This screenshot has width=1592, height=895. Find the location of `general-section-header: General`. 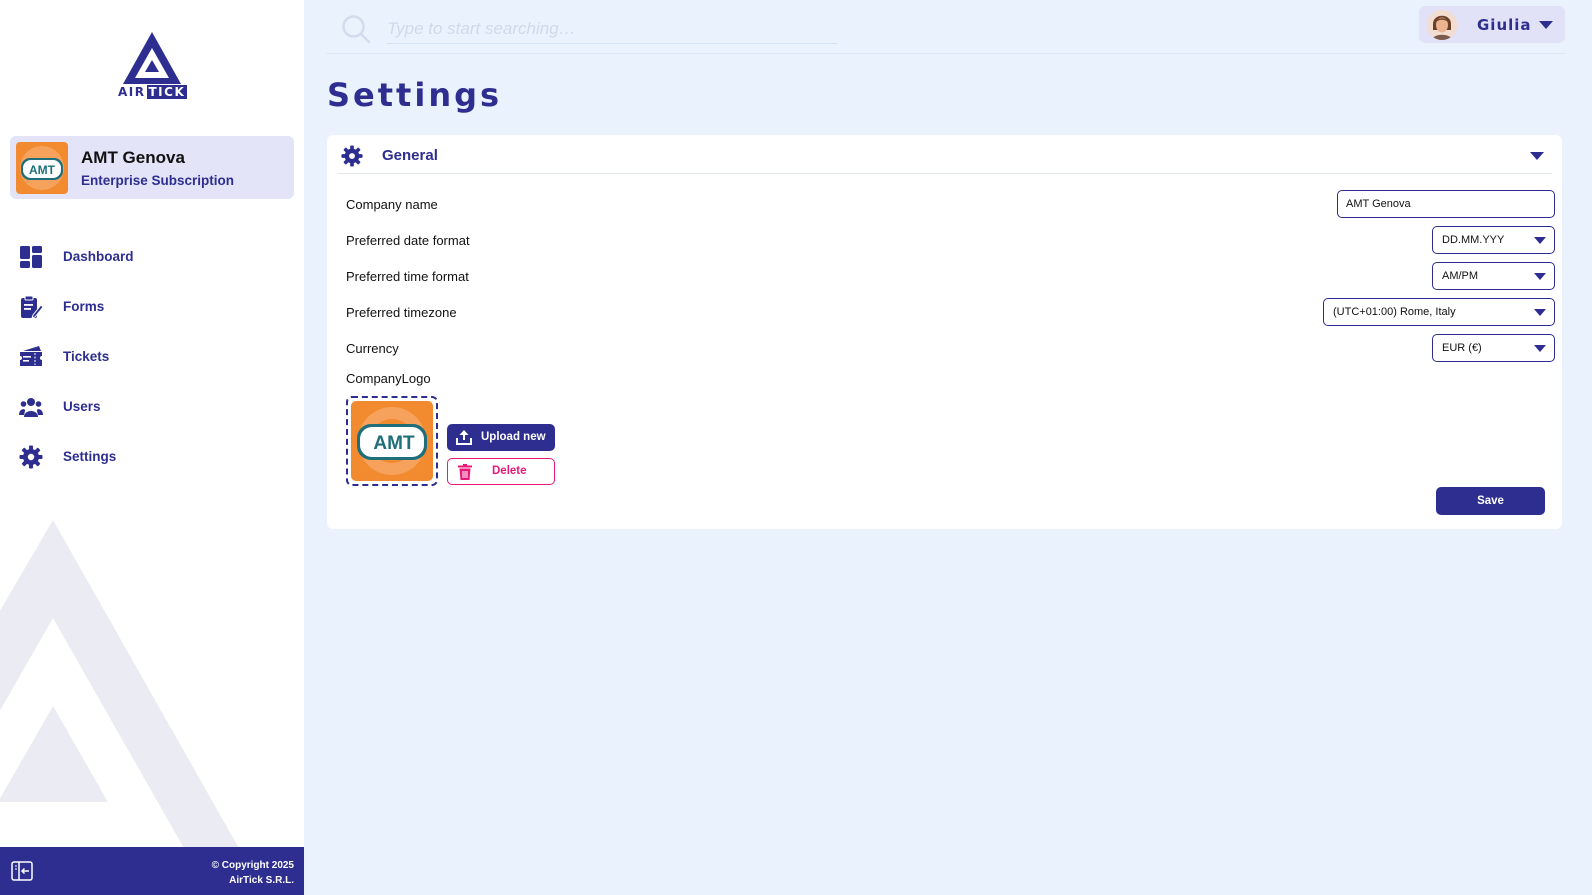

general-section-header: General is located at coordinates (944, 154).